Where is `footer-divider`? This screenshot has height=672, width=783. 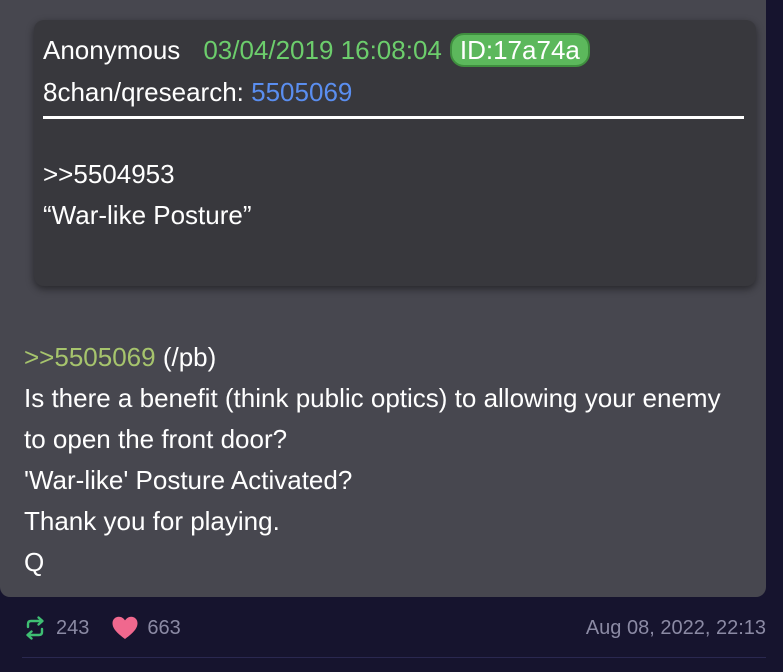 footer-divider is located at coordinates (394, 657).